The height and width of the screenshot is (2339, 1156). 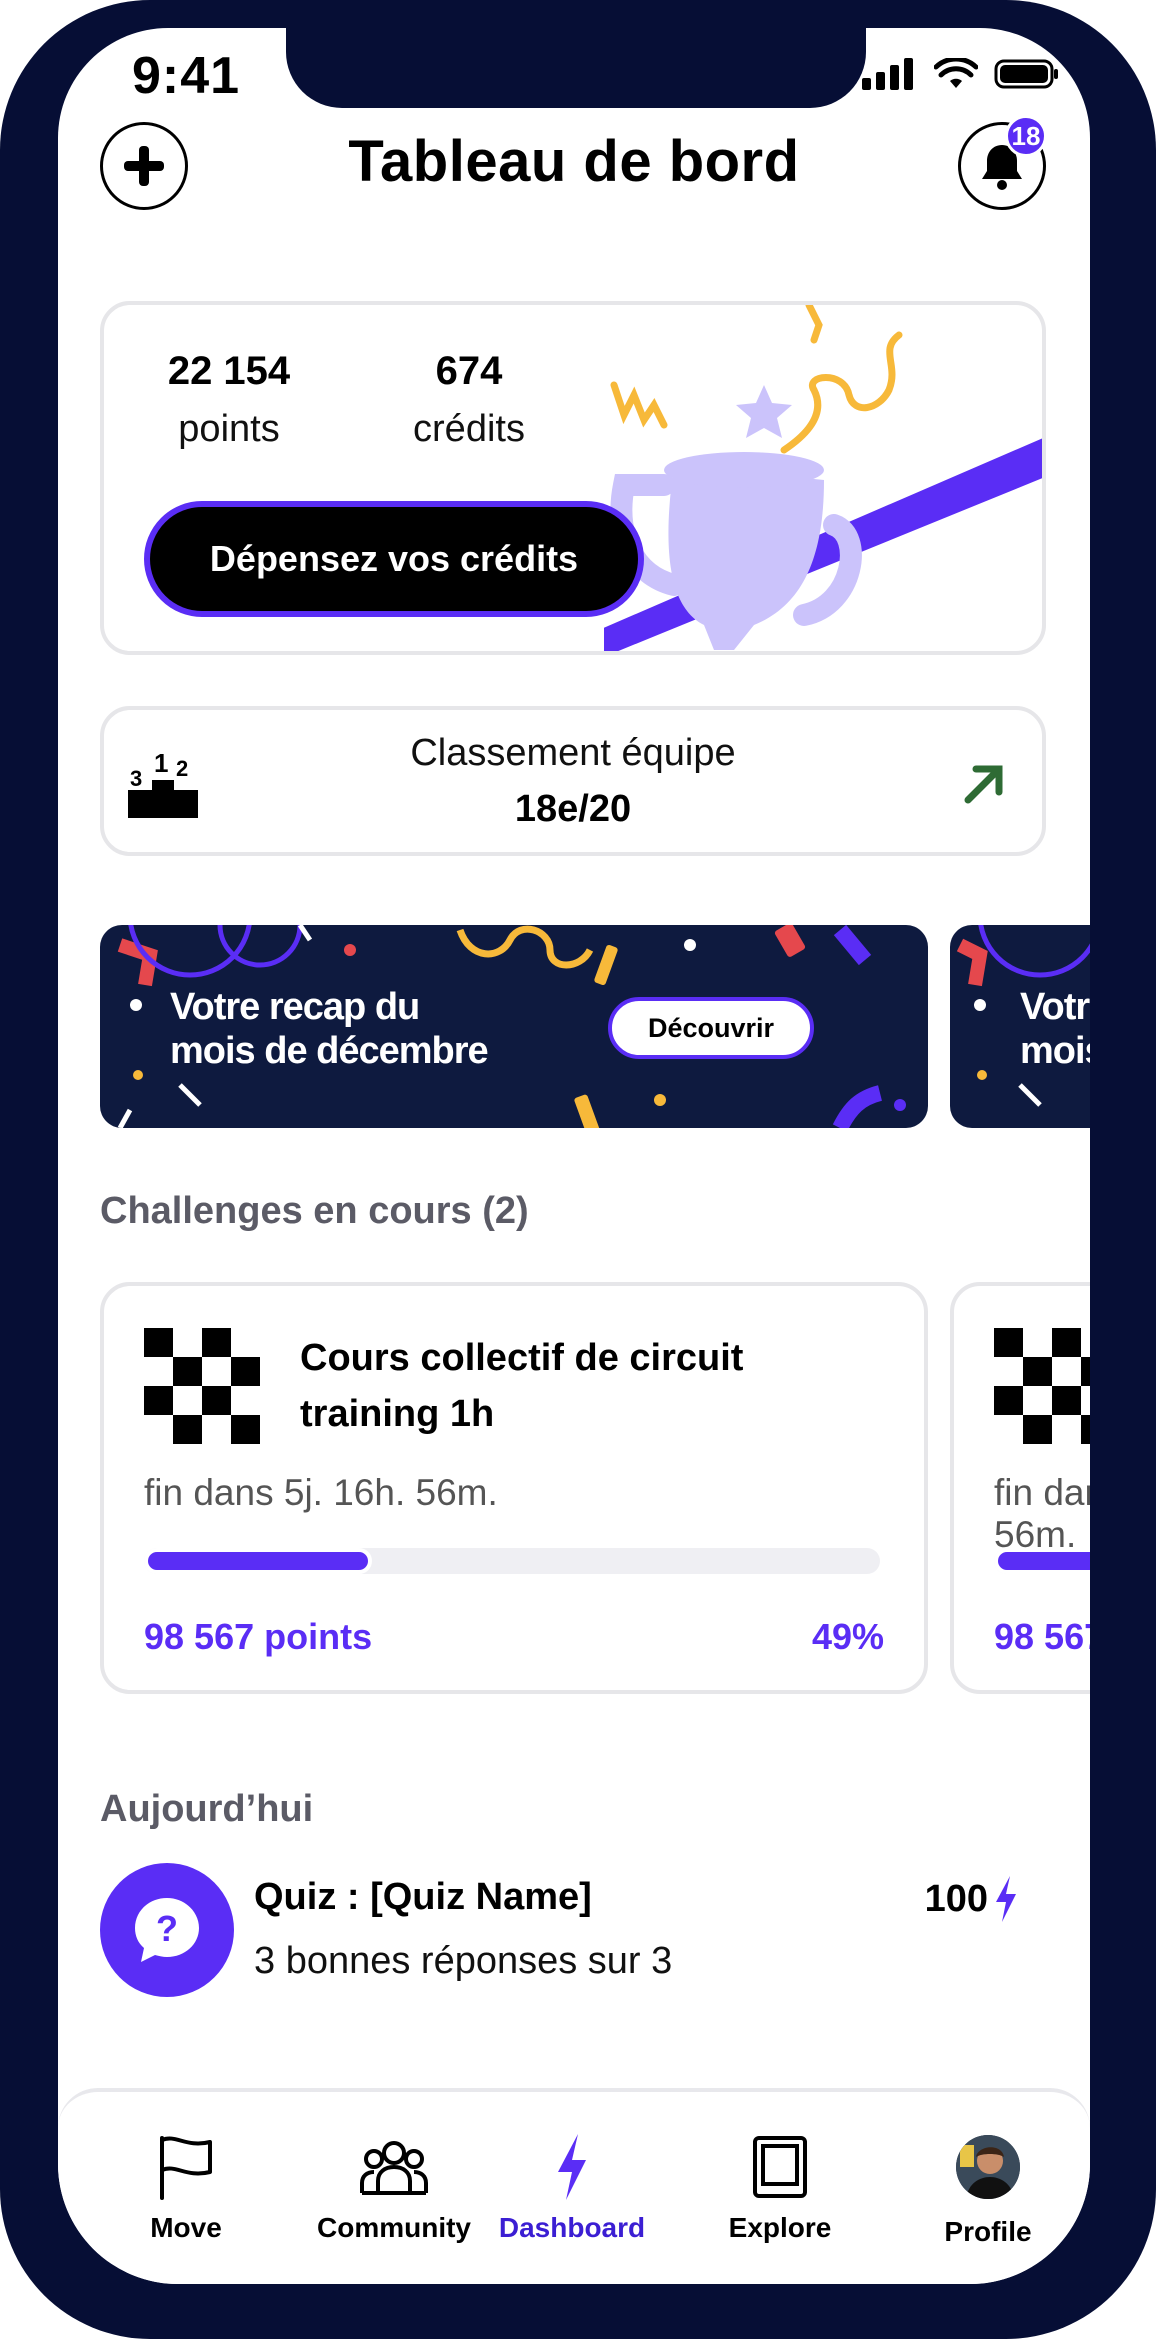 What do you see at coordinates (186, 76) in the screenshot?
I see `status-time: 9:41` at bounding box center [186, 76].